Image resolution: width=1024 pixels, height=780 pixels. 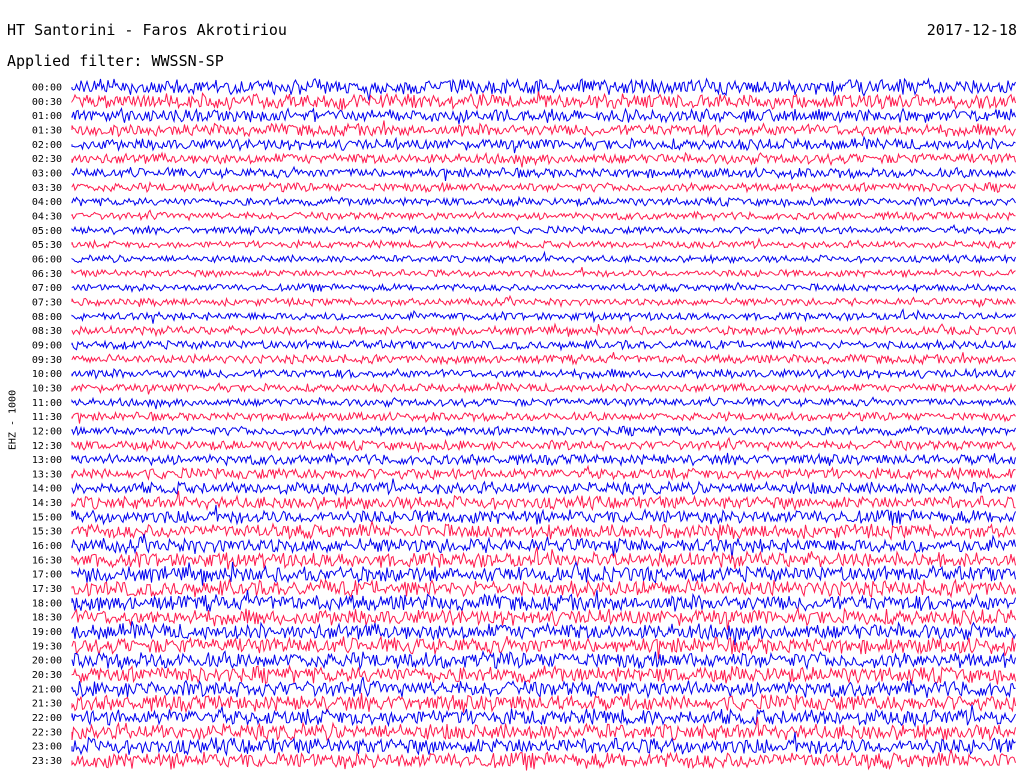 I want to click on time-label: 17:00, so click(x=47, y=575).